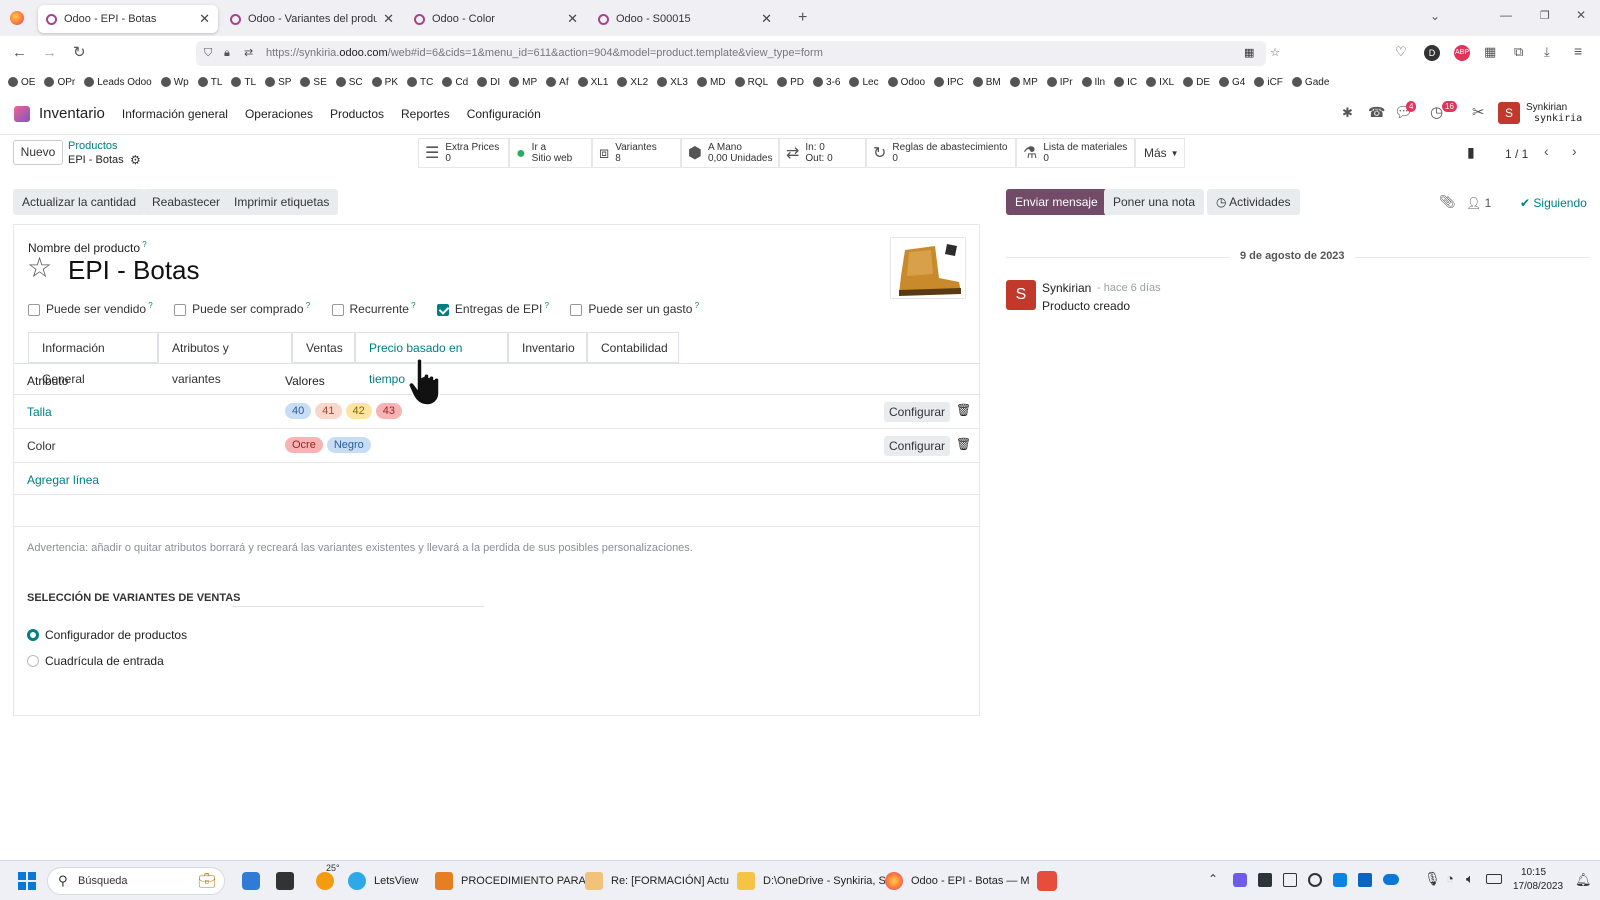  What do you see at coordinates (107, 635) in the screenshot?
I see `radio-option-configurator: Configurador de productos` at bounding box center [107, 635].